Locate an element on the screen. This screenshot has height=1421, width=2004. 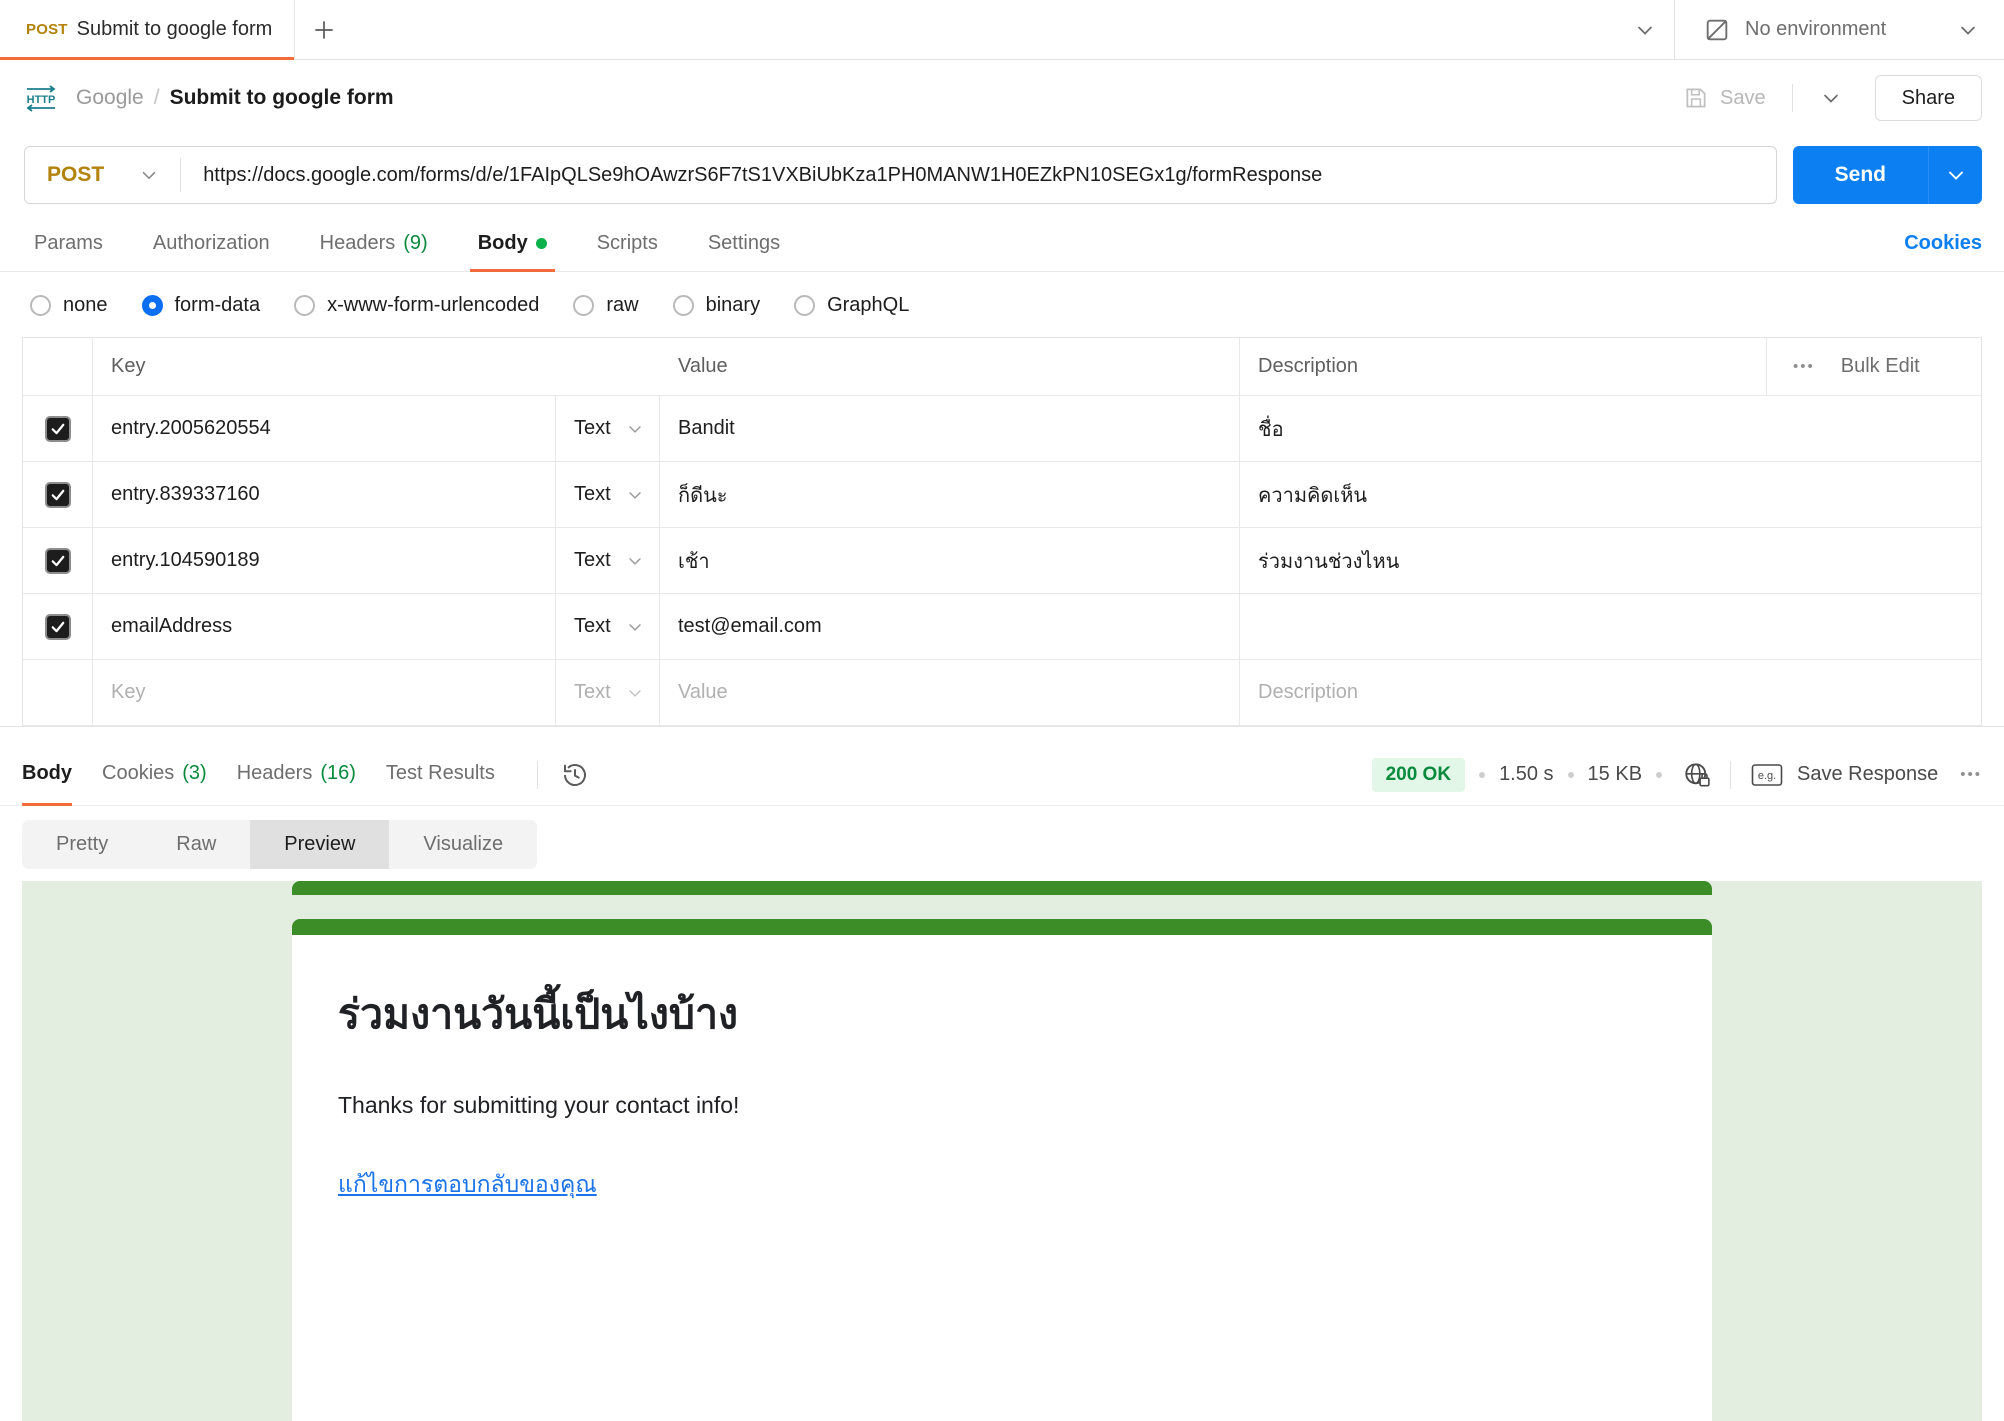
new-row-value-input: Value is located at coordinates (950, 692).